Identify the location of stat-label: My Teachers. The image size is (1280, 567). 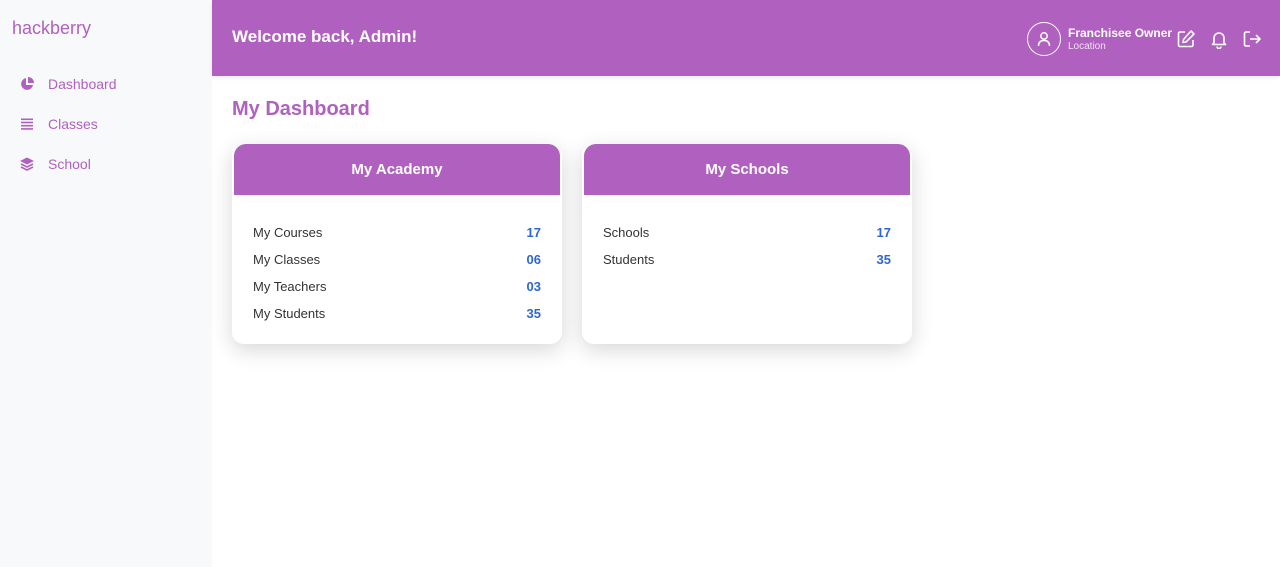
(290, 286).